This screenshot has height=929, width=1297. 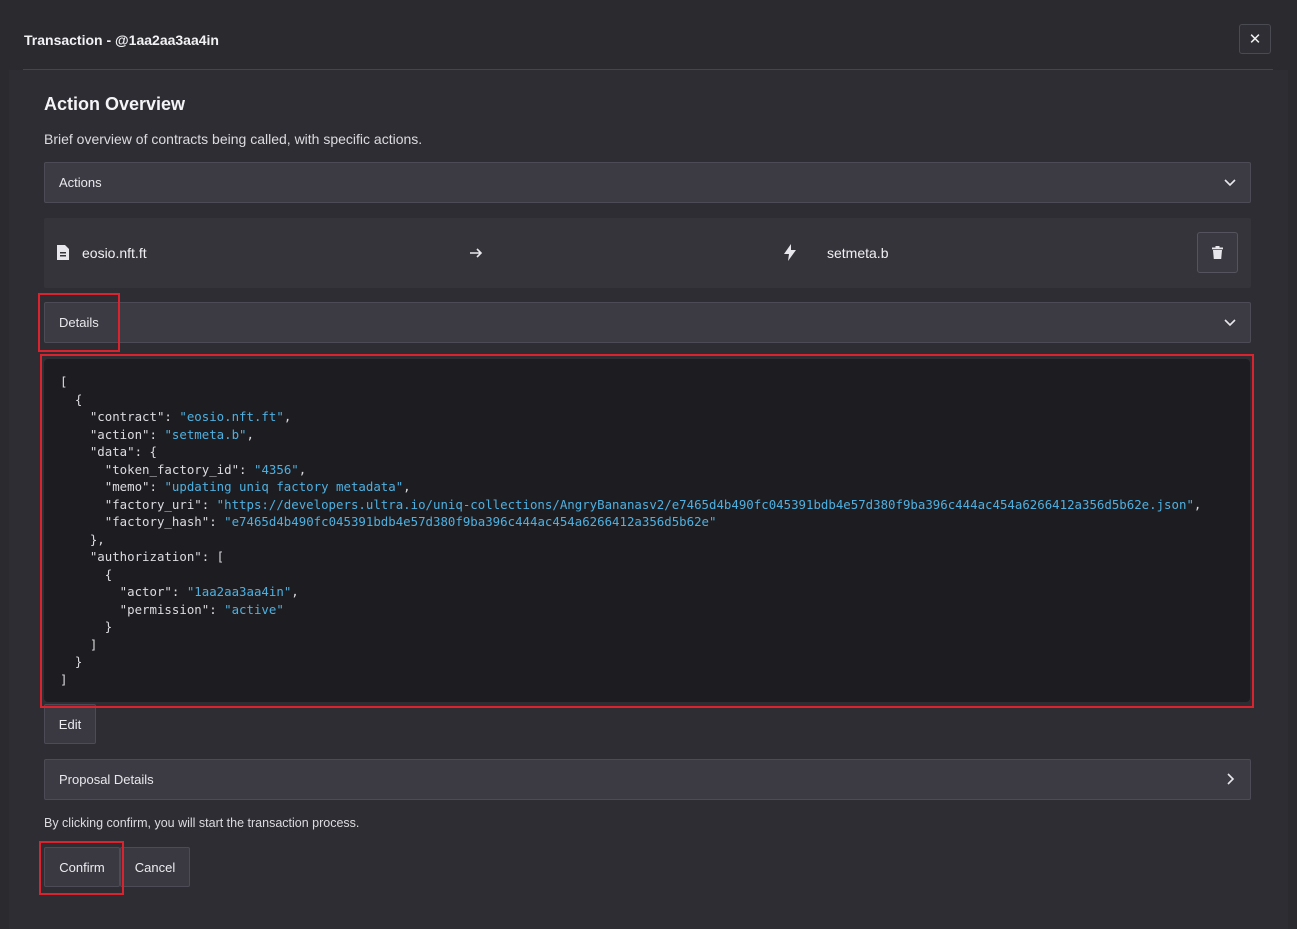 I want to click on proposal-details-accordion: Proposal Details, so click(x=647, y=779).